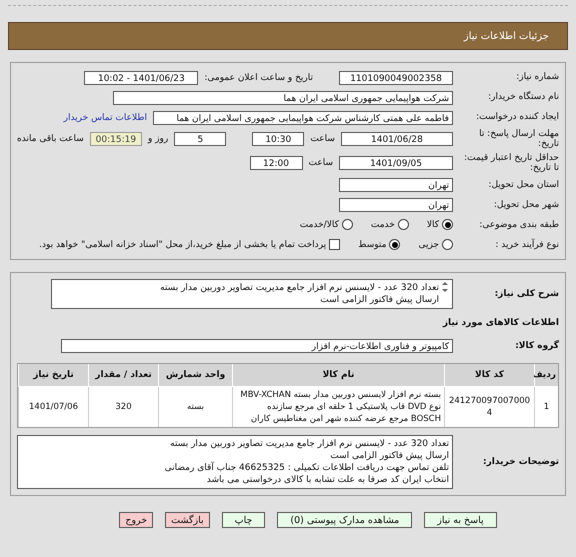 The height and width of the screenshot is (557, 576). I want to click on action-button: چاپ, so click(244, 520).